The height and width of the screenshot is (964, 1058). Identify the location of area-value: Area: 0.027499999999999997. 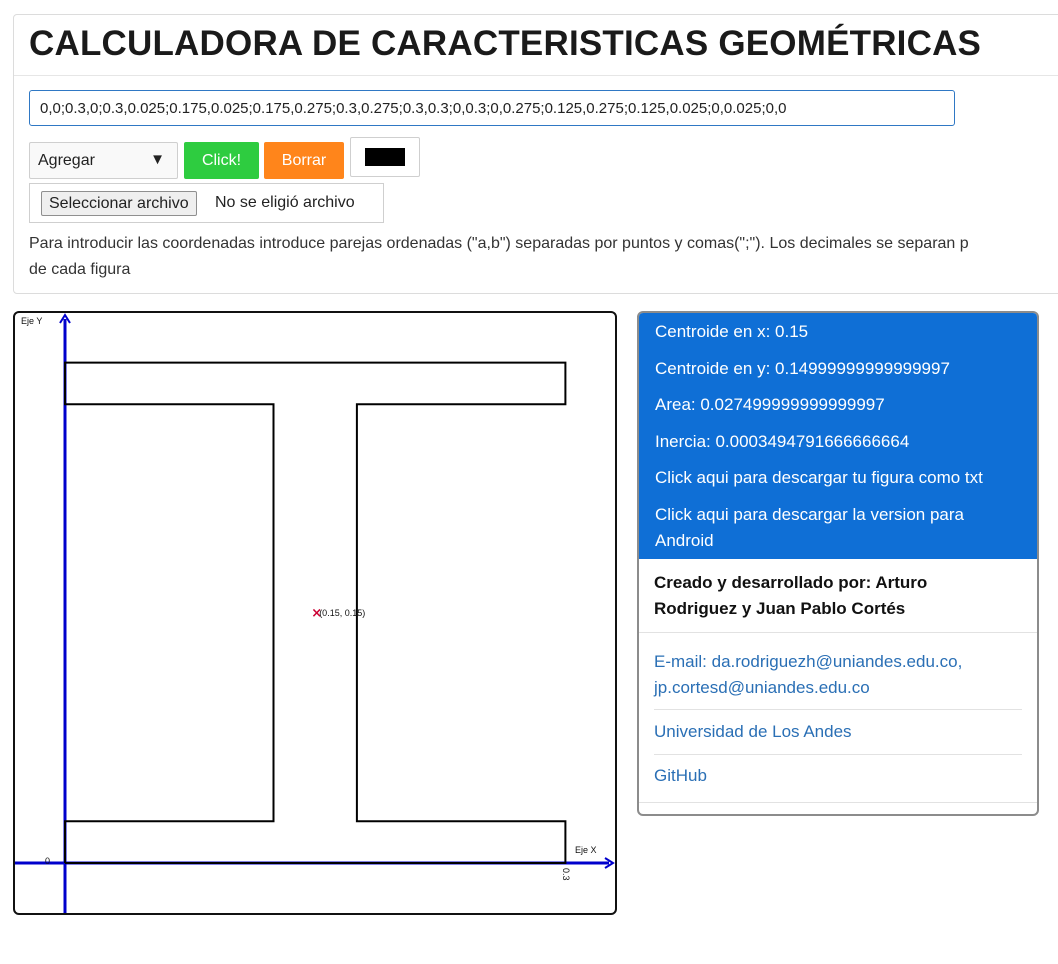
(770, 404).